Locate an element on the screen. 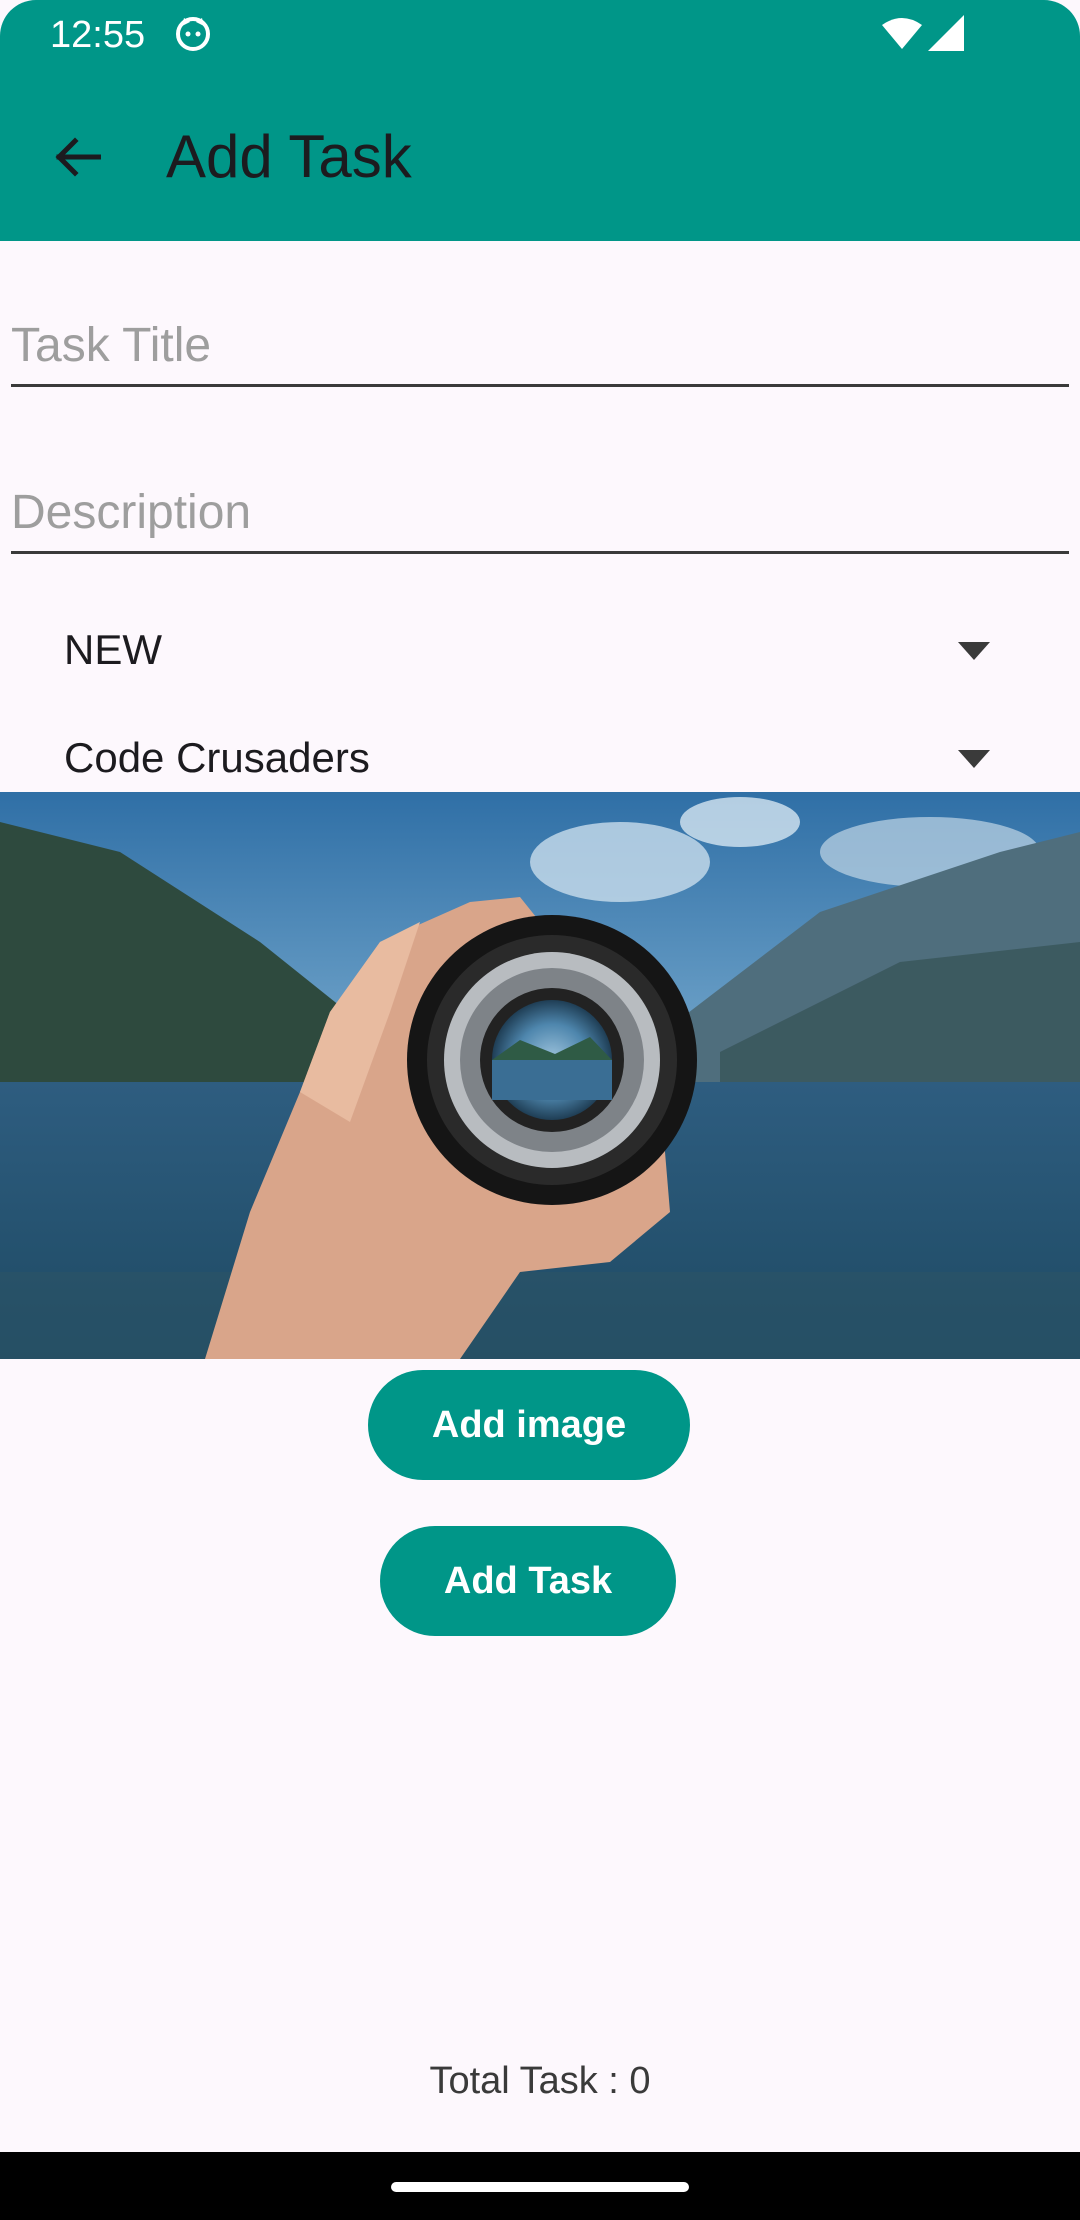 The height and width of the screenshot is (2220, 1080). navigation-bar is located at coordinates (540, 2186).